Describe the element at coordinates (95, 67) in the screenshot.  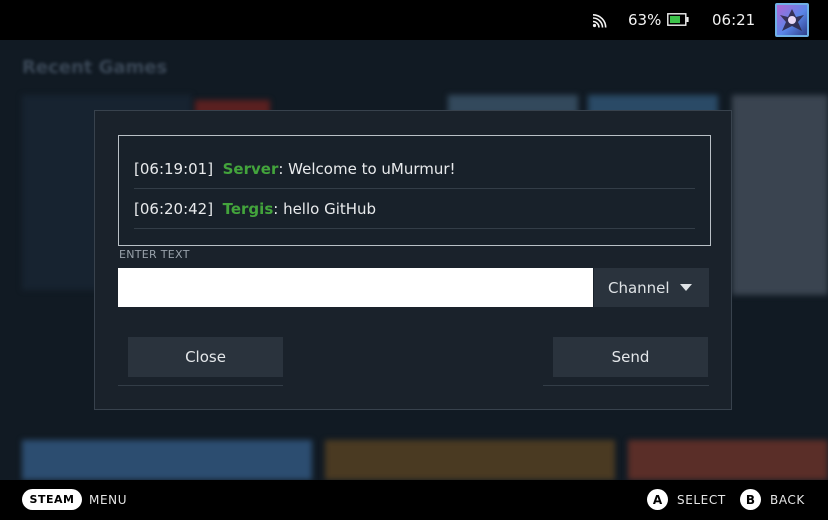
I see `background-title: Recent Games` at that location.